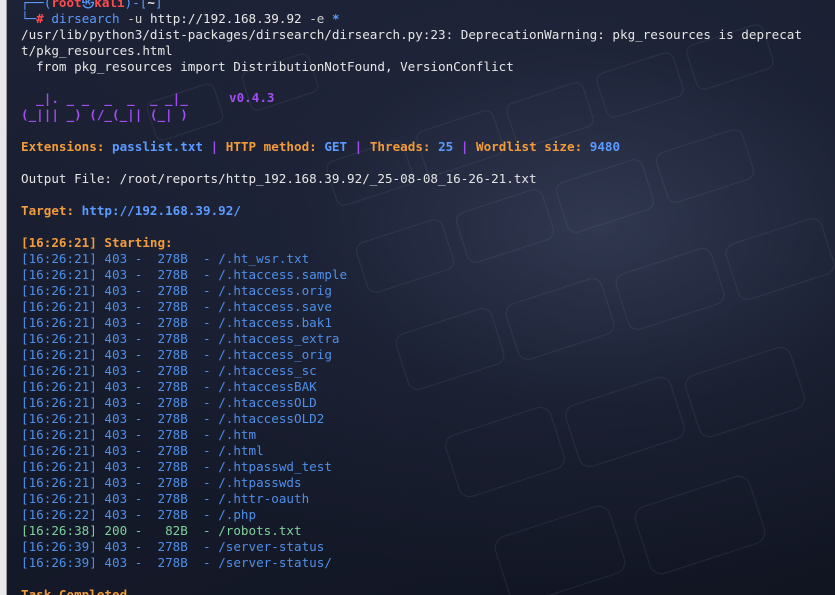  I want to click on result-time: [16:26:22], so click(59, 514).